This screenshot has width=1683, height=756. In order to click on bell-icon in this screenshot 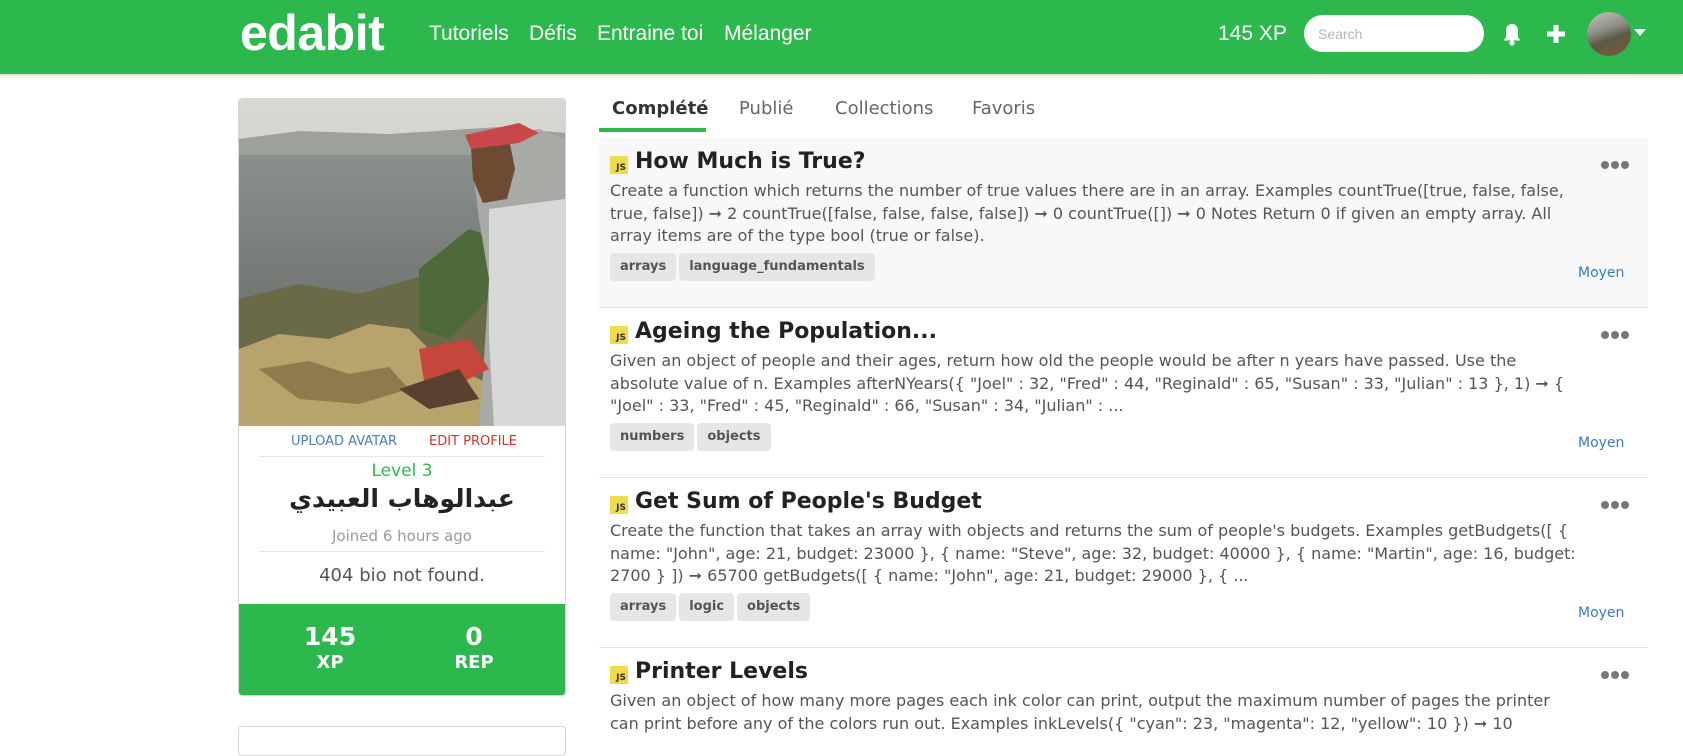, I will do `click(1512, 35)`.